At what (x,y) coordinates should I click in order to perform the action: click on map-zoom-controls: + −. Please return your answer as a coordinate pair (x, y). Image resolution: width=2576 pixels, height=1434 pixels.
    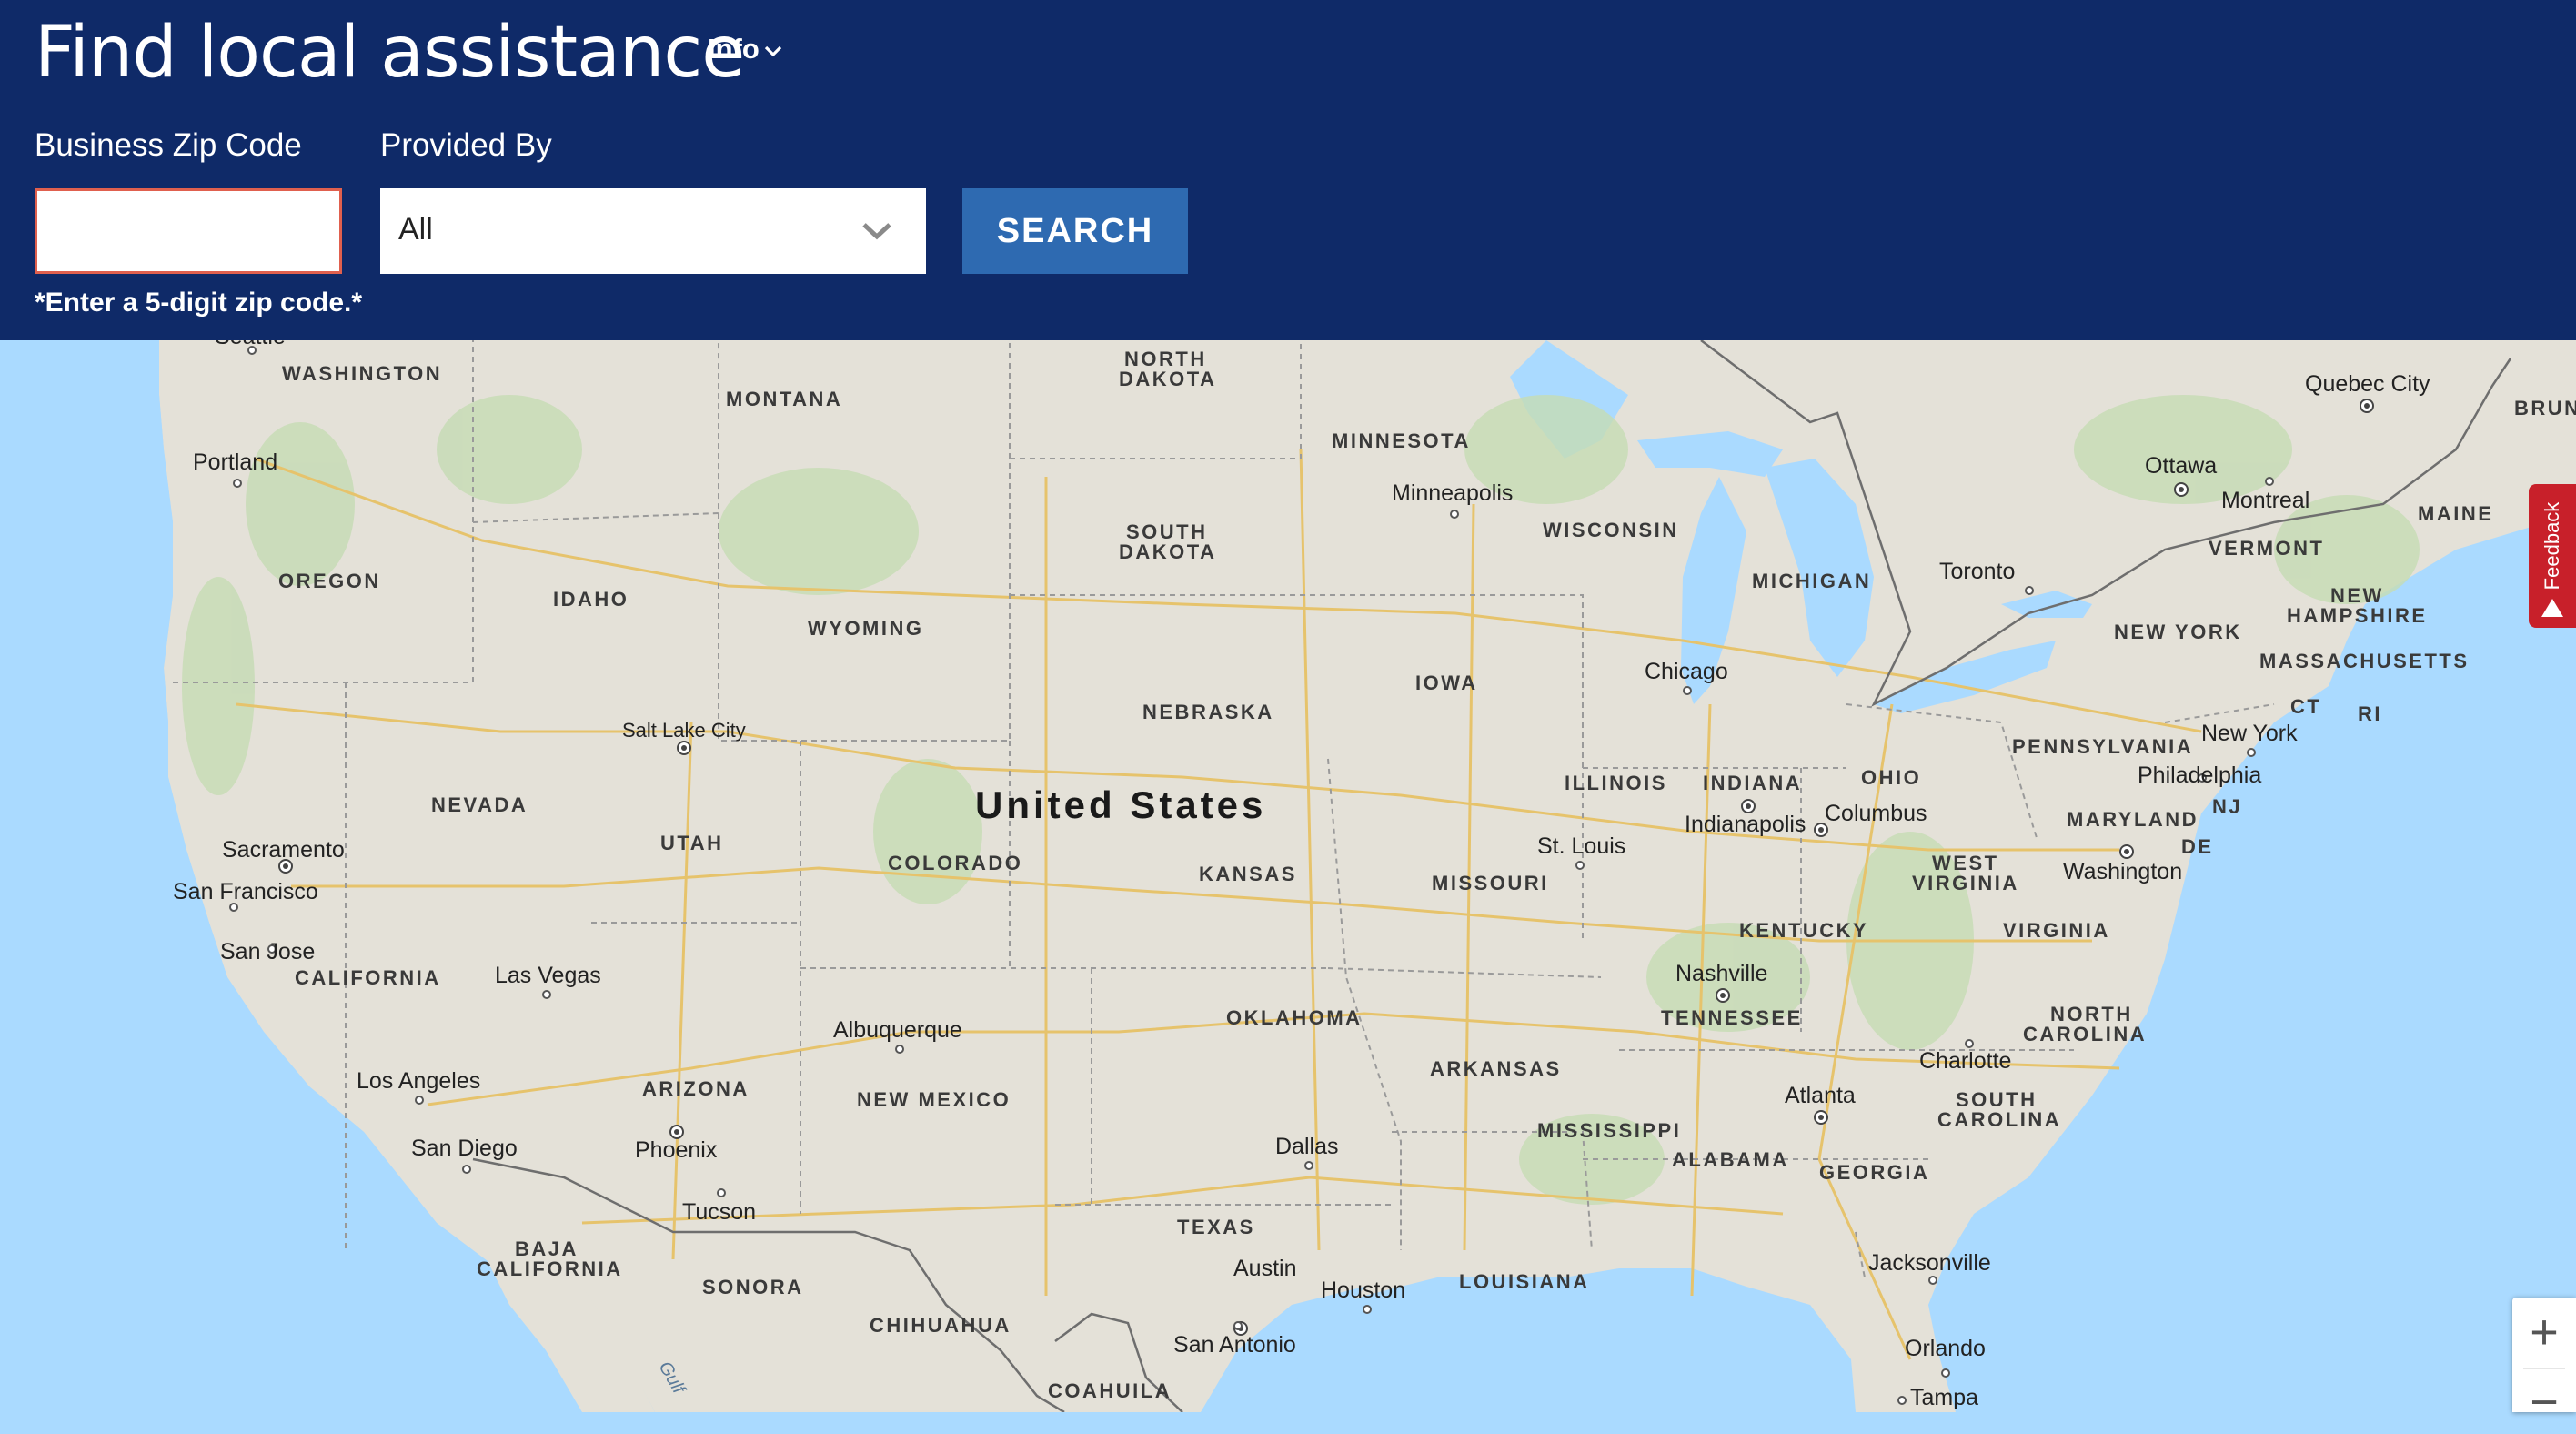
    Looking at the image, I should click on (2544, 1363).